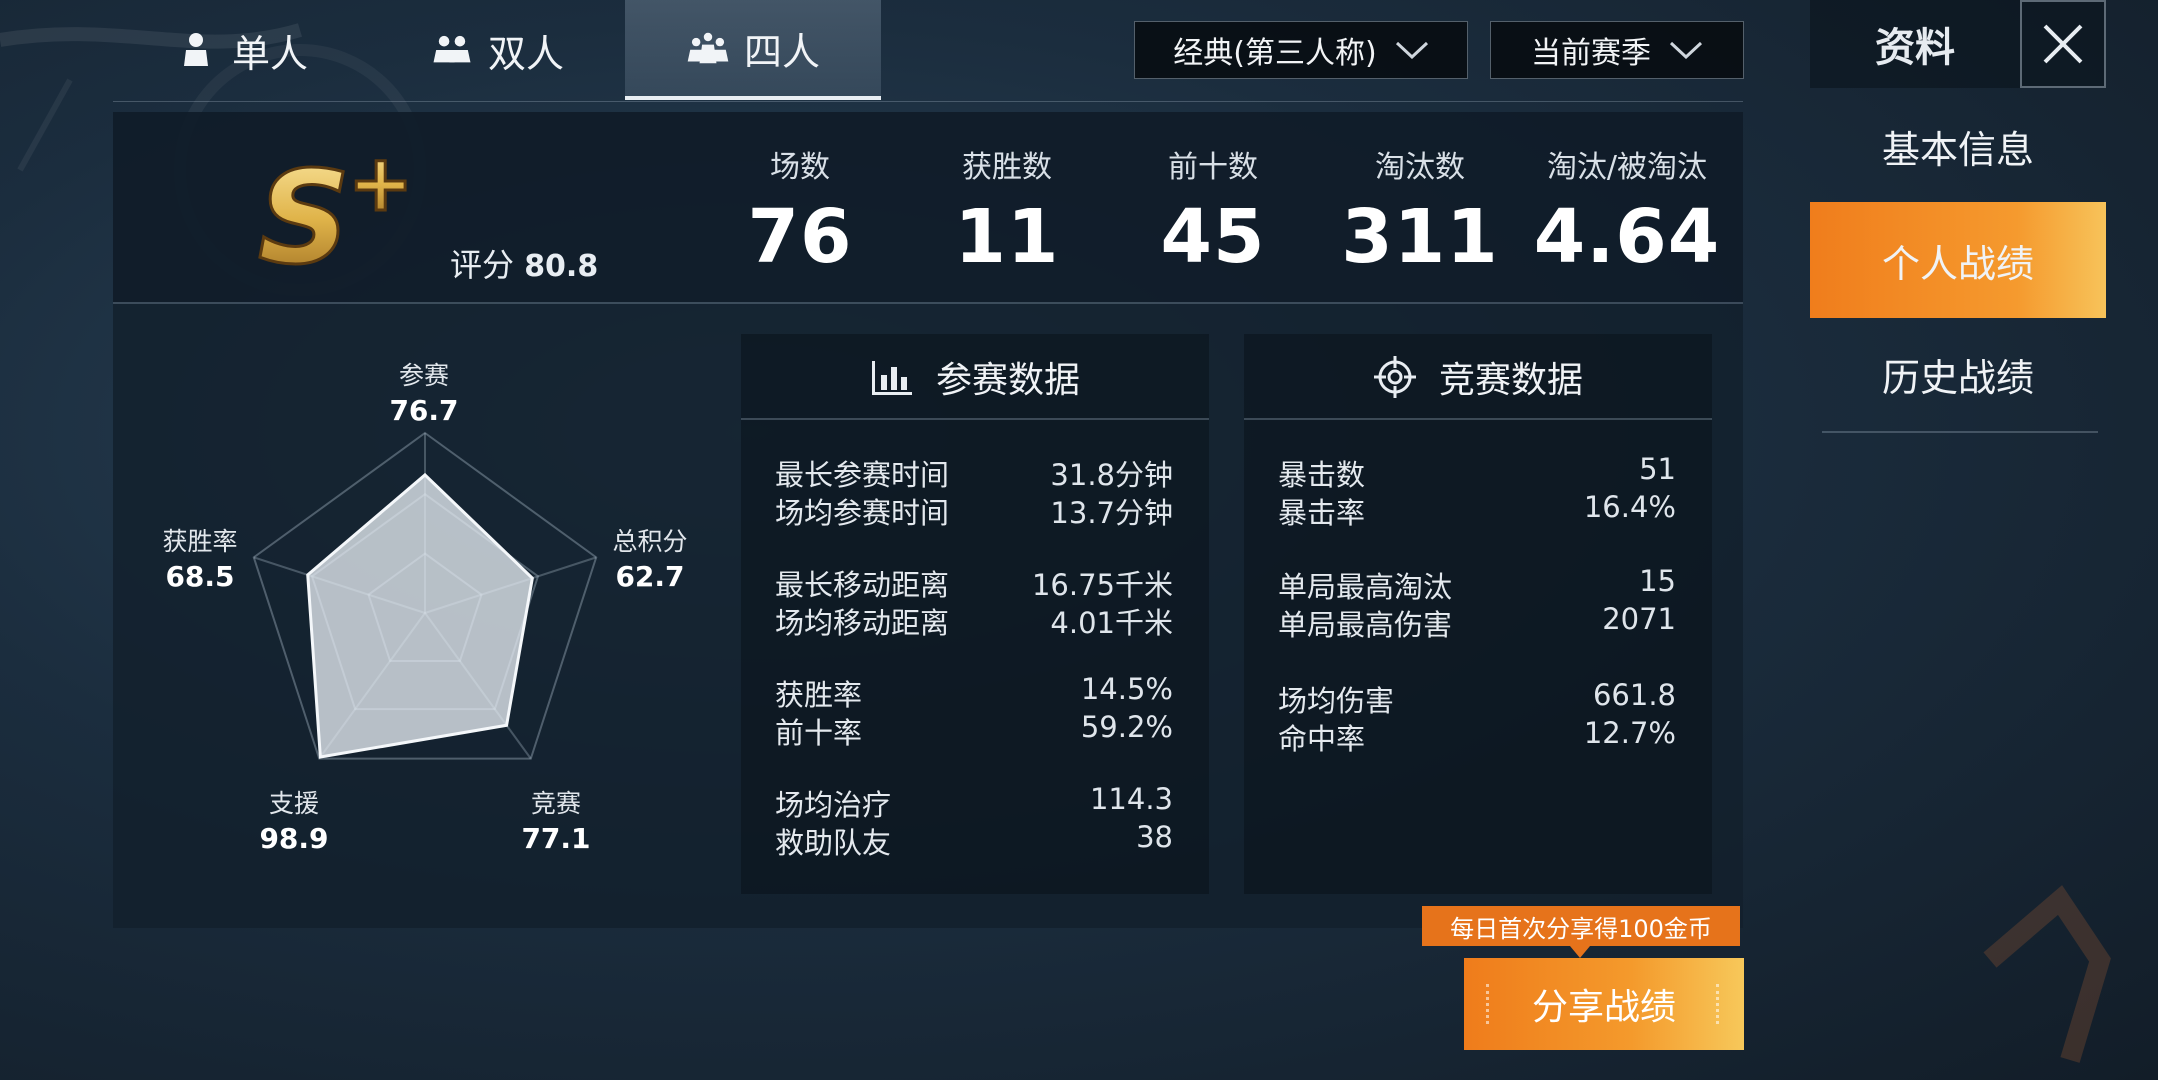  What do you see at coordinates (1657, 581) in the screenshot?
I see `data-value: 15` at bounding box center [1657, 581].